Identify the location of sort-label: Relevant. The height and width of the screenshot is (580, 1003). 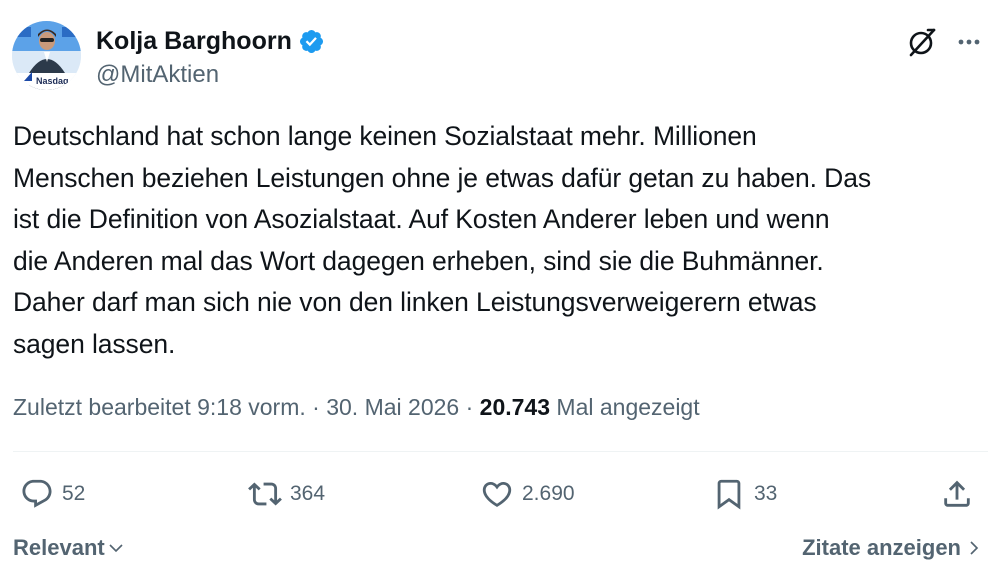
(59, 547).